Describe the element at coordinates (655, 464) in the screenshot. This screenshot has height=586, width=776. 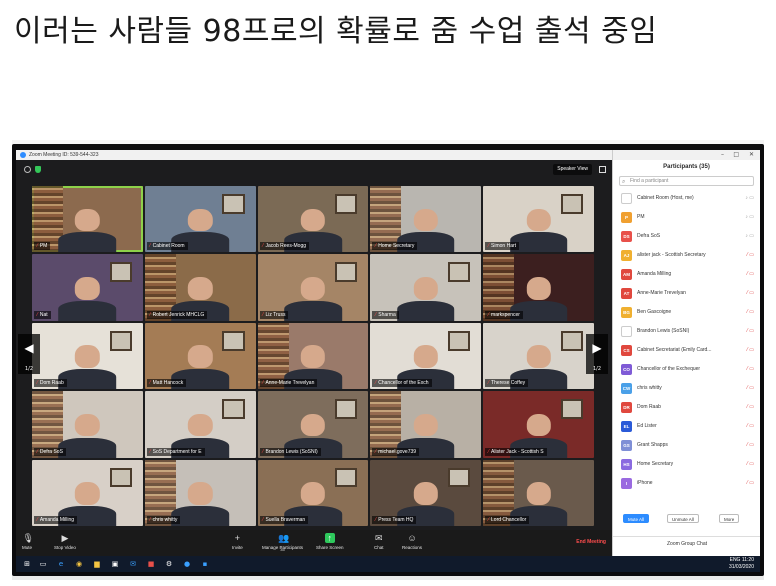
I see `participant-name: Home Secretary` at that location.